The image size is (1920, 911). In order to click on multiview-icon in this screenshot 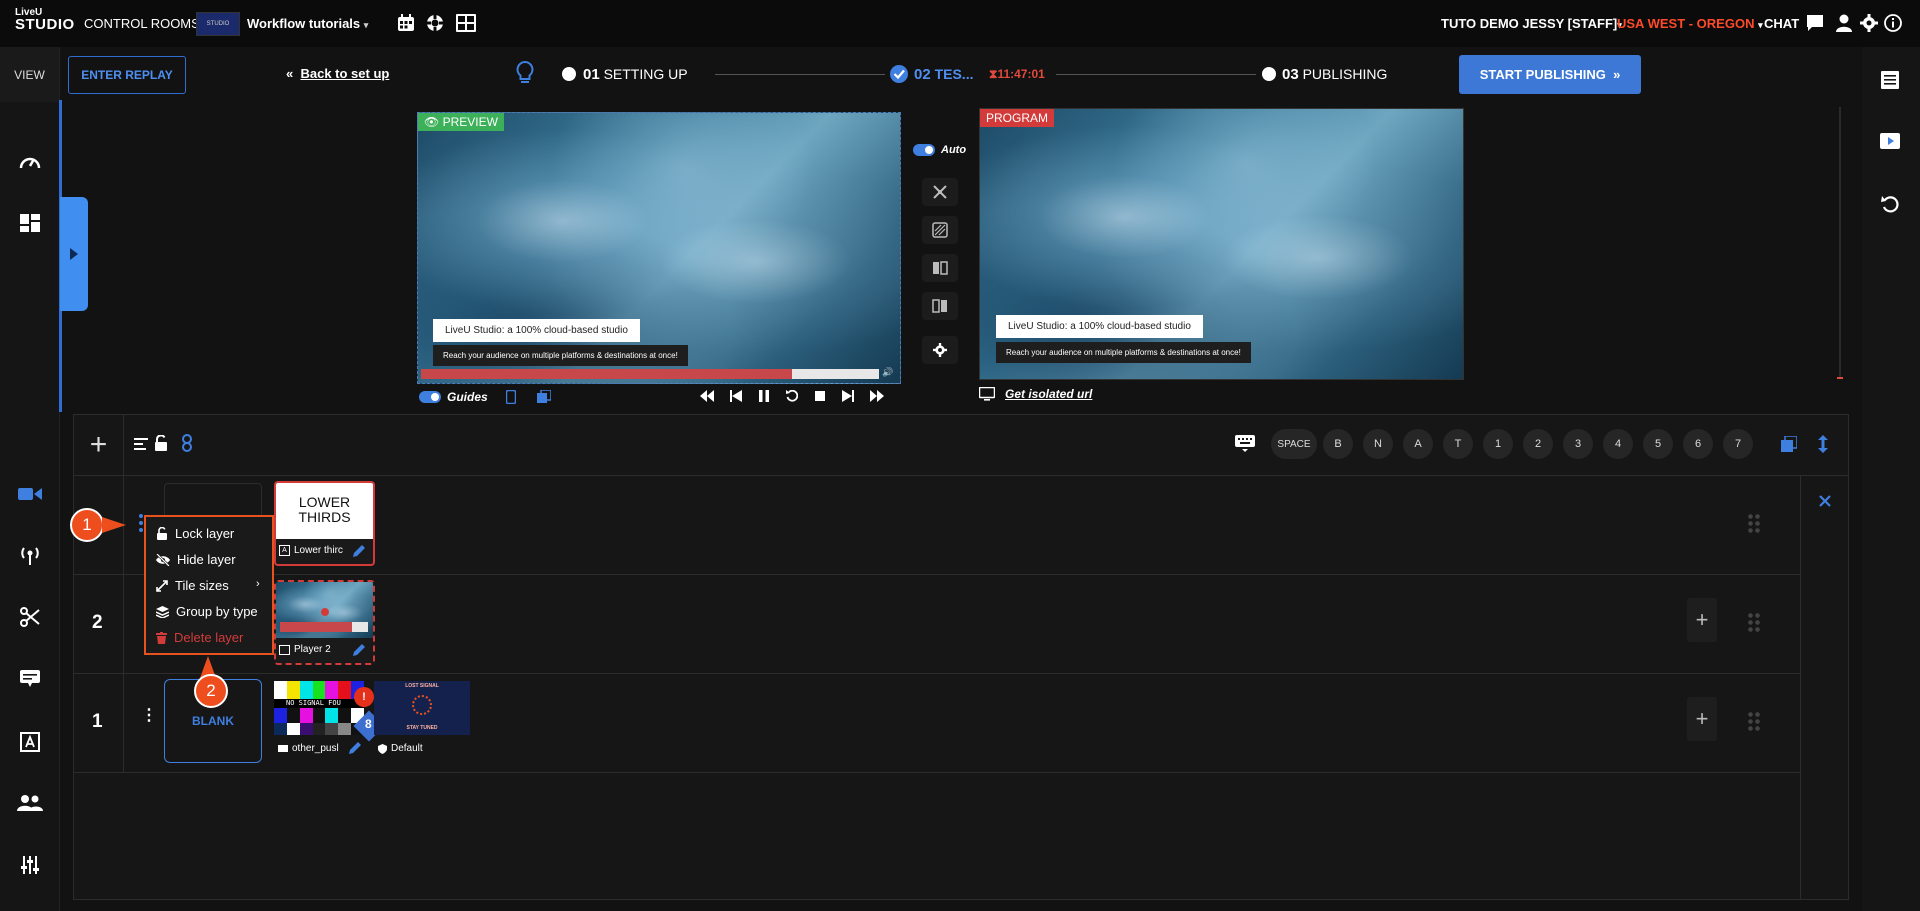, I will do `click(544, 397)`.